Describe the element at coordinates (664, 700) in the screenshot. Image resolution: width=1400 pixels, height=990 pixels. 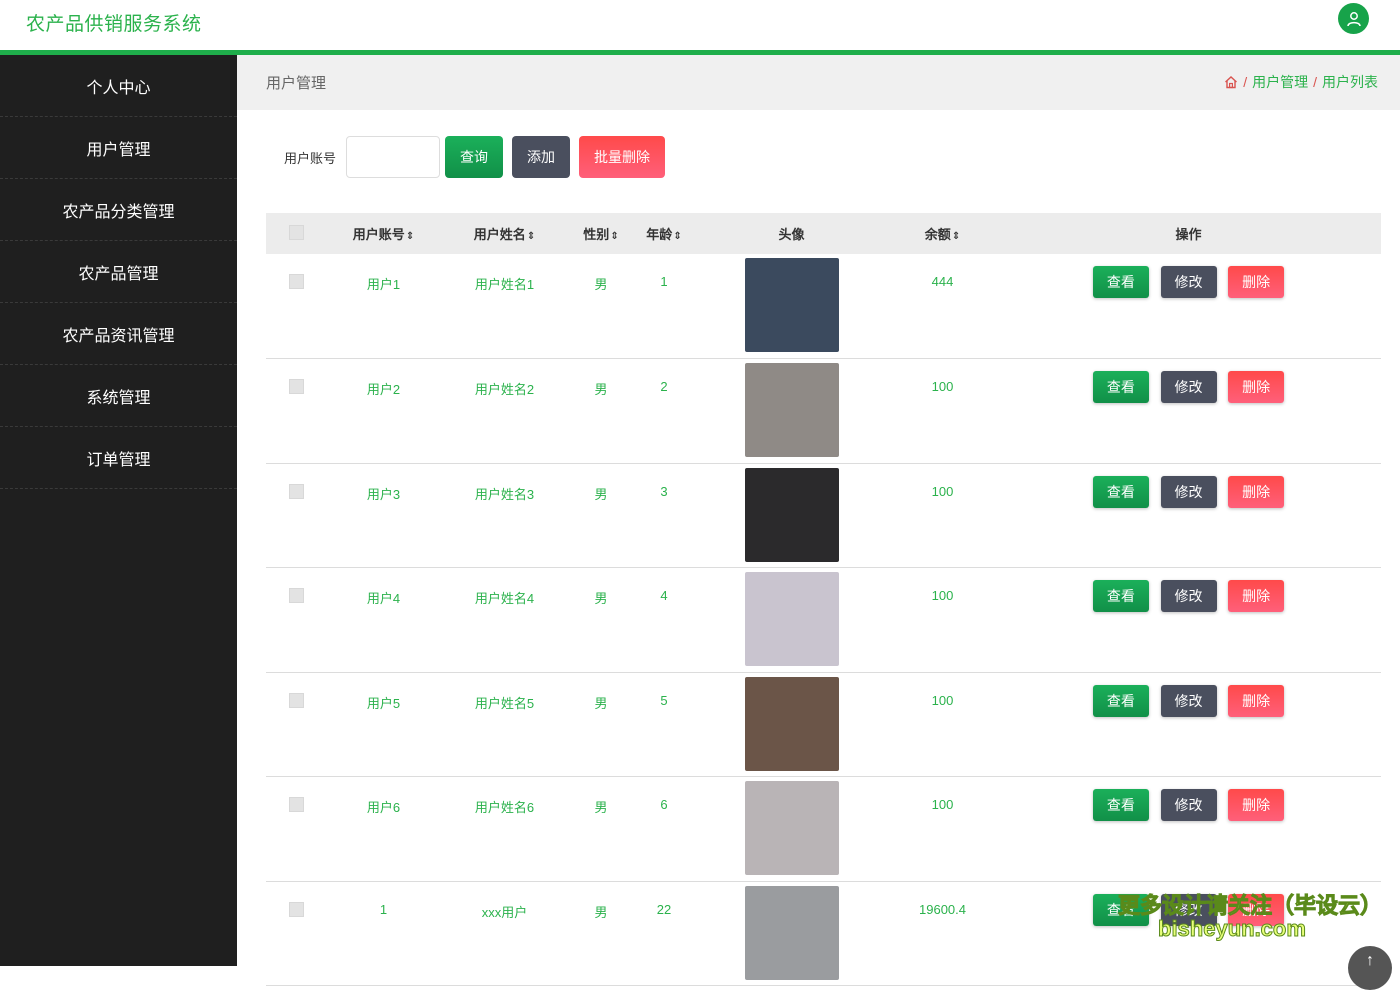
I see `cell-age: 5` at that location.